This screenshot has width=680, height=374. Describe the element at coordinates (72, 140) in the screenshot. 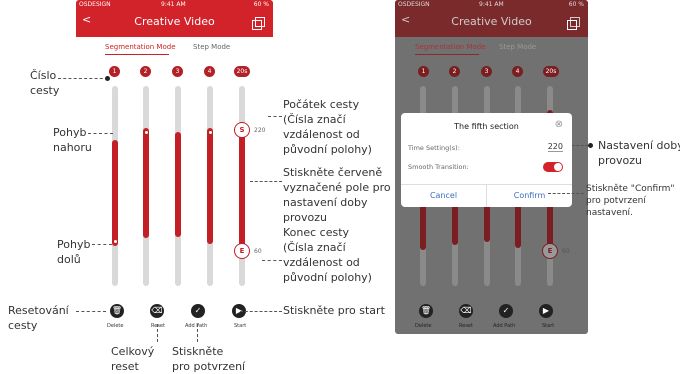

I see `annotation-pohyb-nahoru: Pohyb nahoru` at that location.